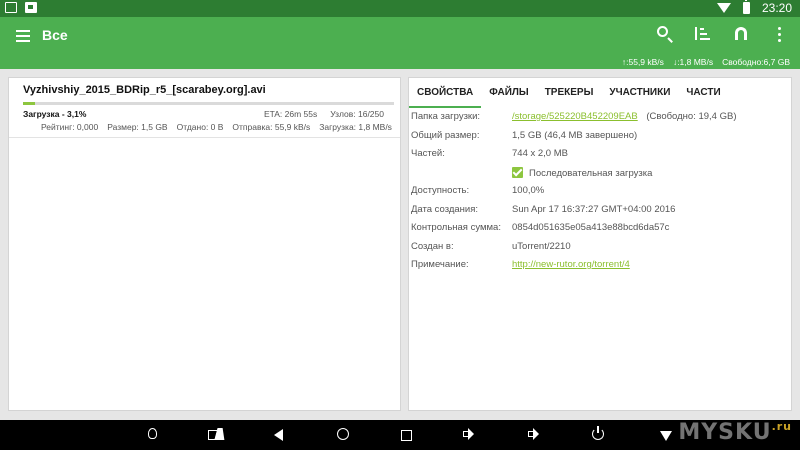 Image resolution: width=800 pixels, height=450 pixels. What do you see at coordinates (746, 7) in the screenshot?
I see `battery-icon` at bounding box center [746, 7].